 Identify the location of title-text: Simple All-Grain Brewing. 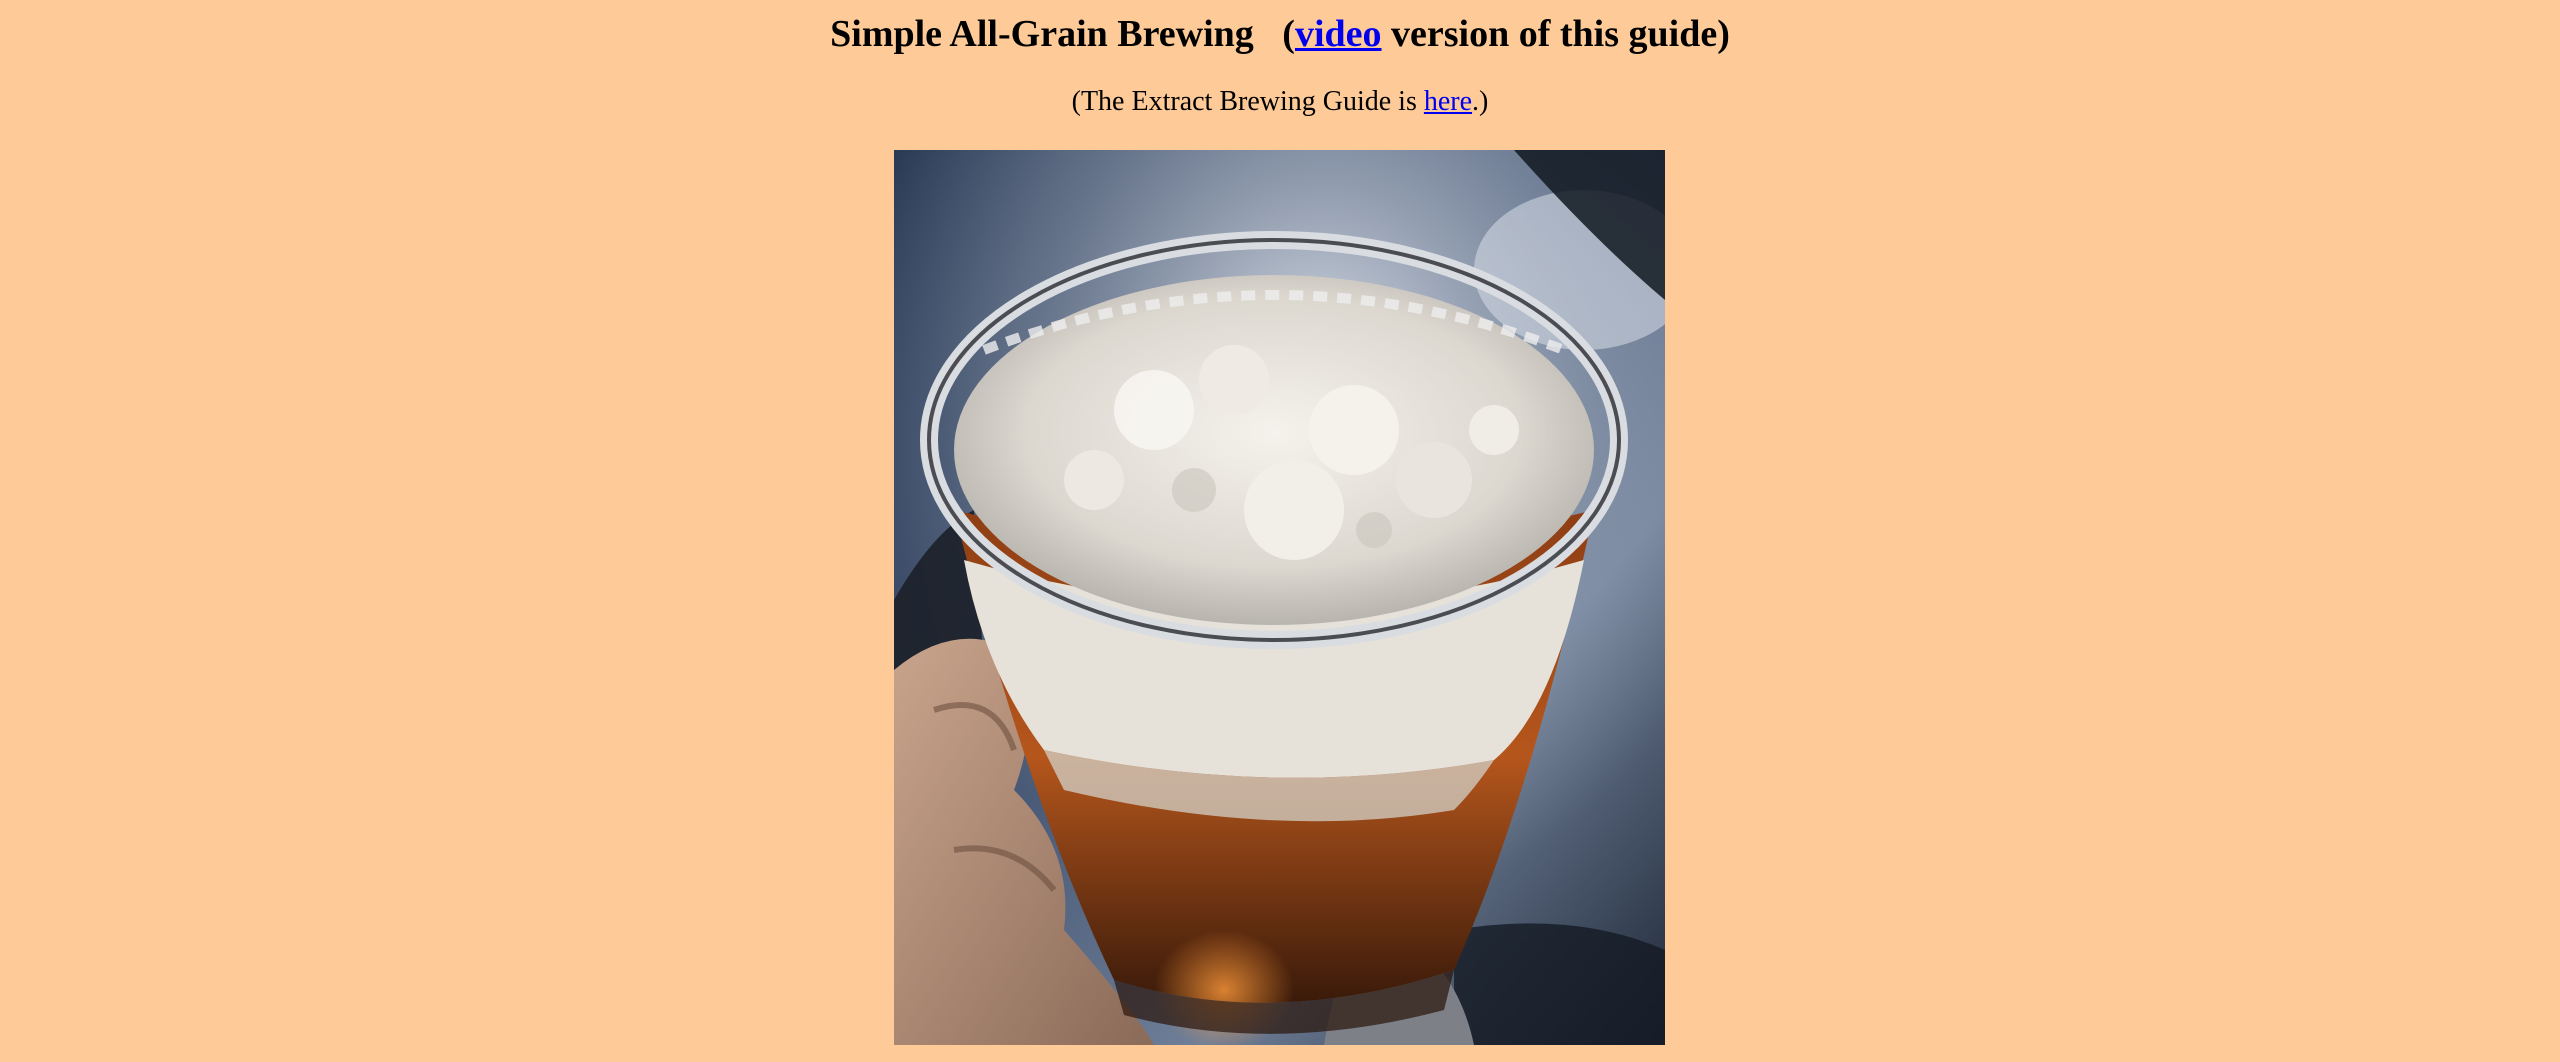
(1042, 34).